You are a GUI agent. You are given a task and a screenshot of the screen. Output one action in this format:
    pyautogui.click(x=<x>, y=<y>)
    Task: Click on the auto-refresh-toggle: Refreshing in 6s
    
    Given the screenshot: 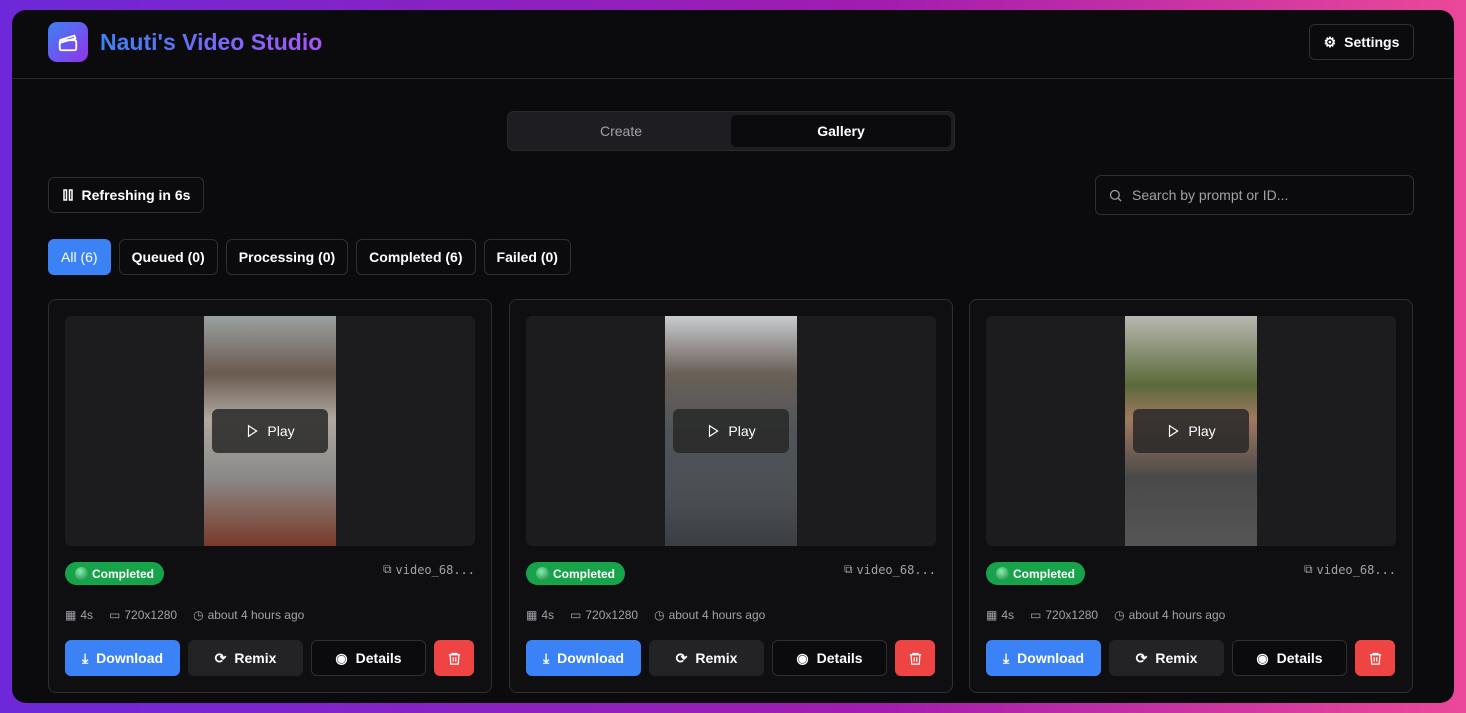 What is the action you would take?
    pyautogui.click(x=126, y=195)
    